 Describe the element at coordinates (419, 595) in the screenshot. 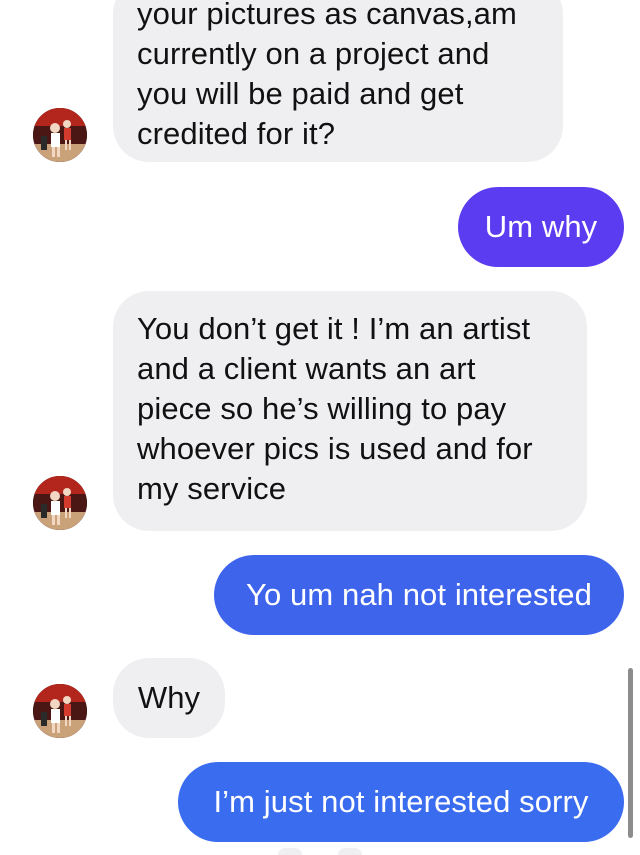

I see `outgoing-message: Yo um nah not interested` at that location.